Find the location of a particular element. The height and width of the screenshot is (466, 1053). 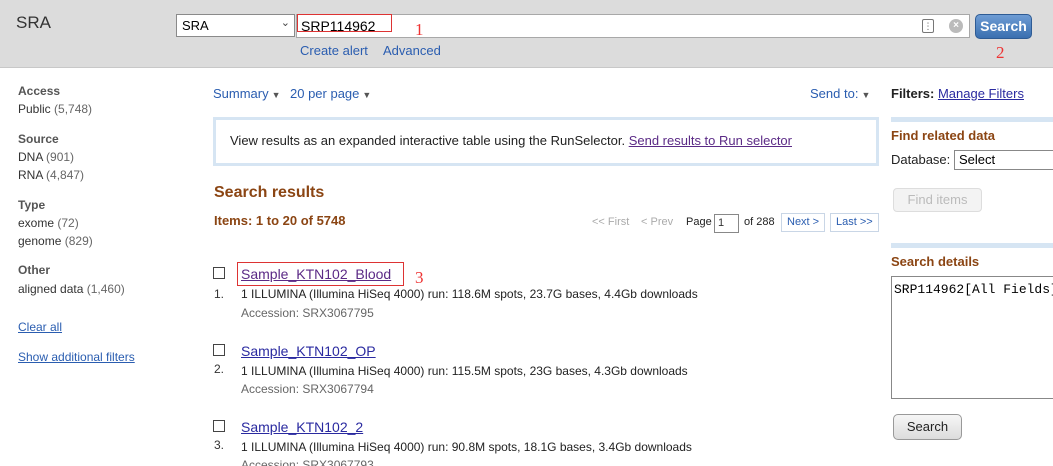

search-results-heading: Search results is located at coordinates (269, 192).